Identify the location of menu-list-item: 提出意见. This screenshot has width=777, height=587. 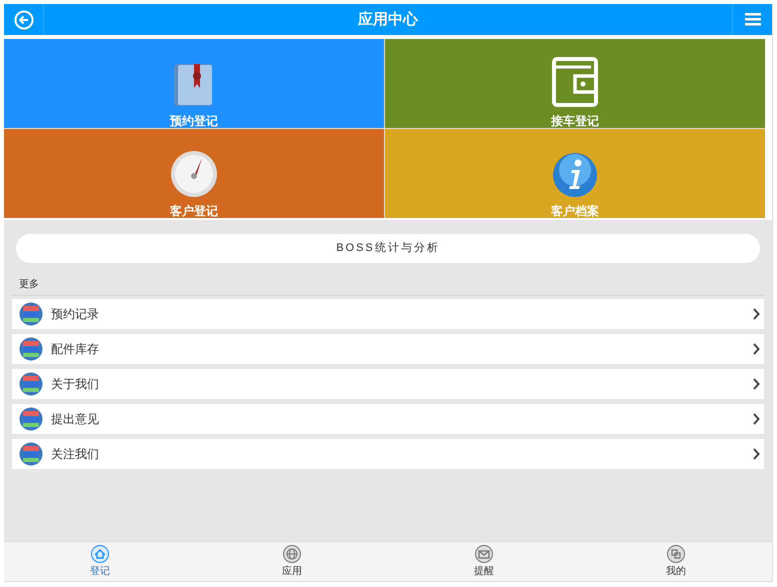
(388, 419).